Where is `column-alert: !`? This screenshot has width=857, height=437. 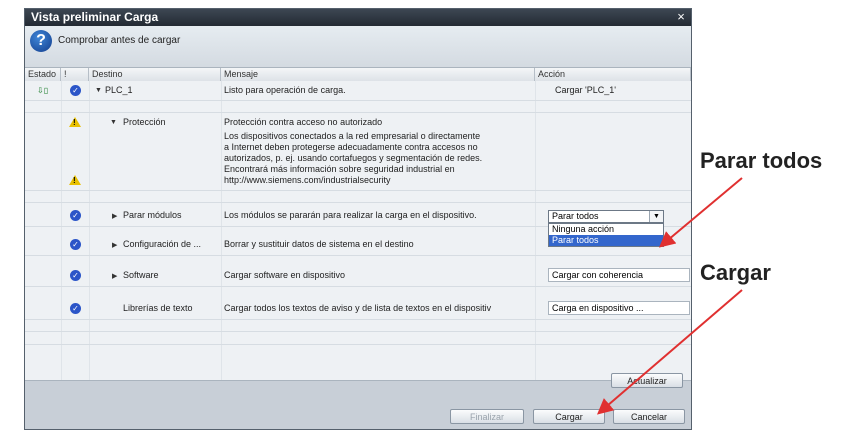
column-alert: ! is located at coordinates (75, 74).